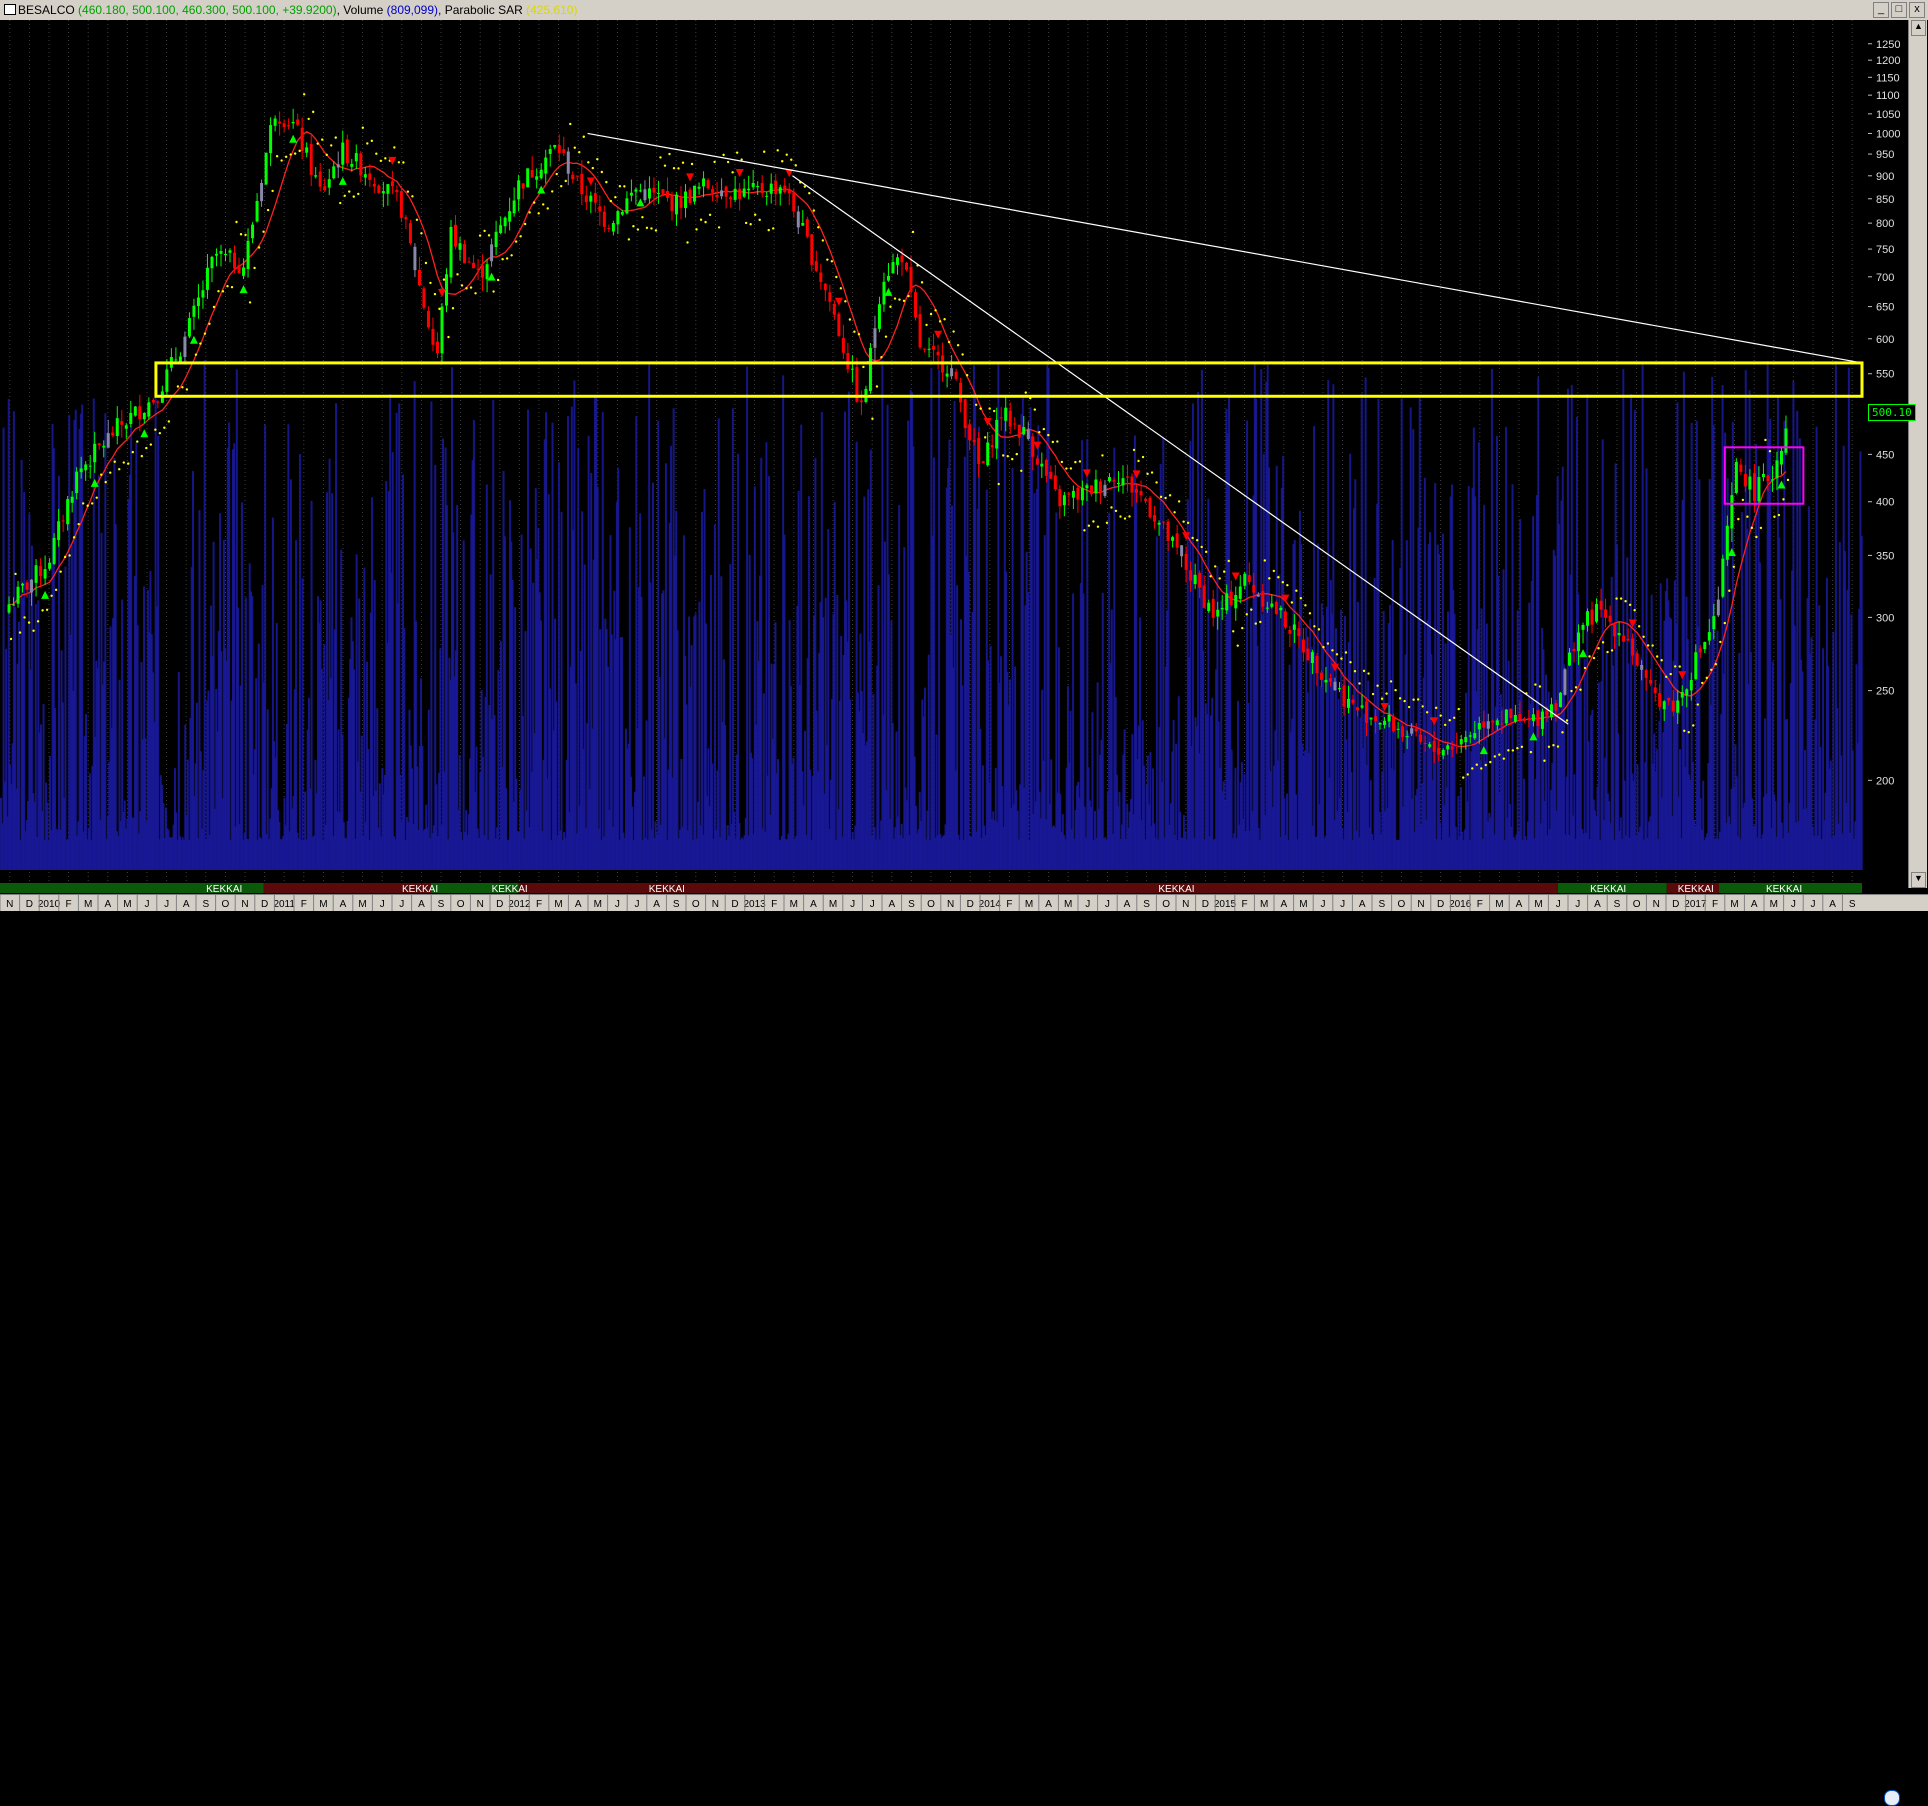 This screenshot has height=1806, width=1928. I want to click on vertical-scrollbar: ▲ ▼, so click(1917, 454).